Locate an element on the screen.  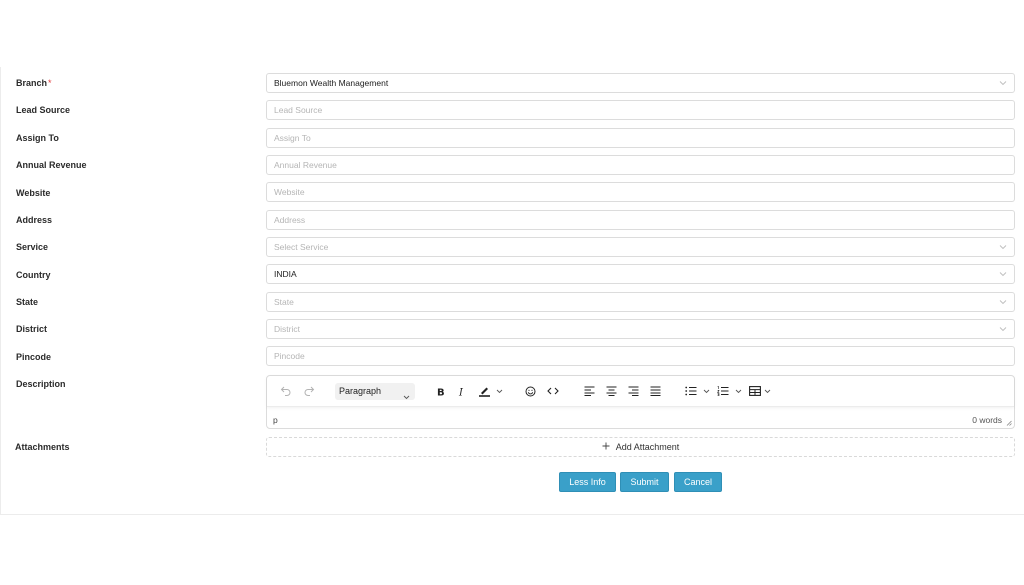
service-select: Select Service is located at coordinates (640, 247).